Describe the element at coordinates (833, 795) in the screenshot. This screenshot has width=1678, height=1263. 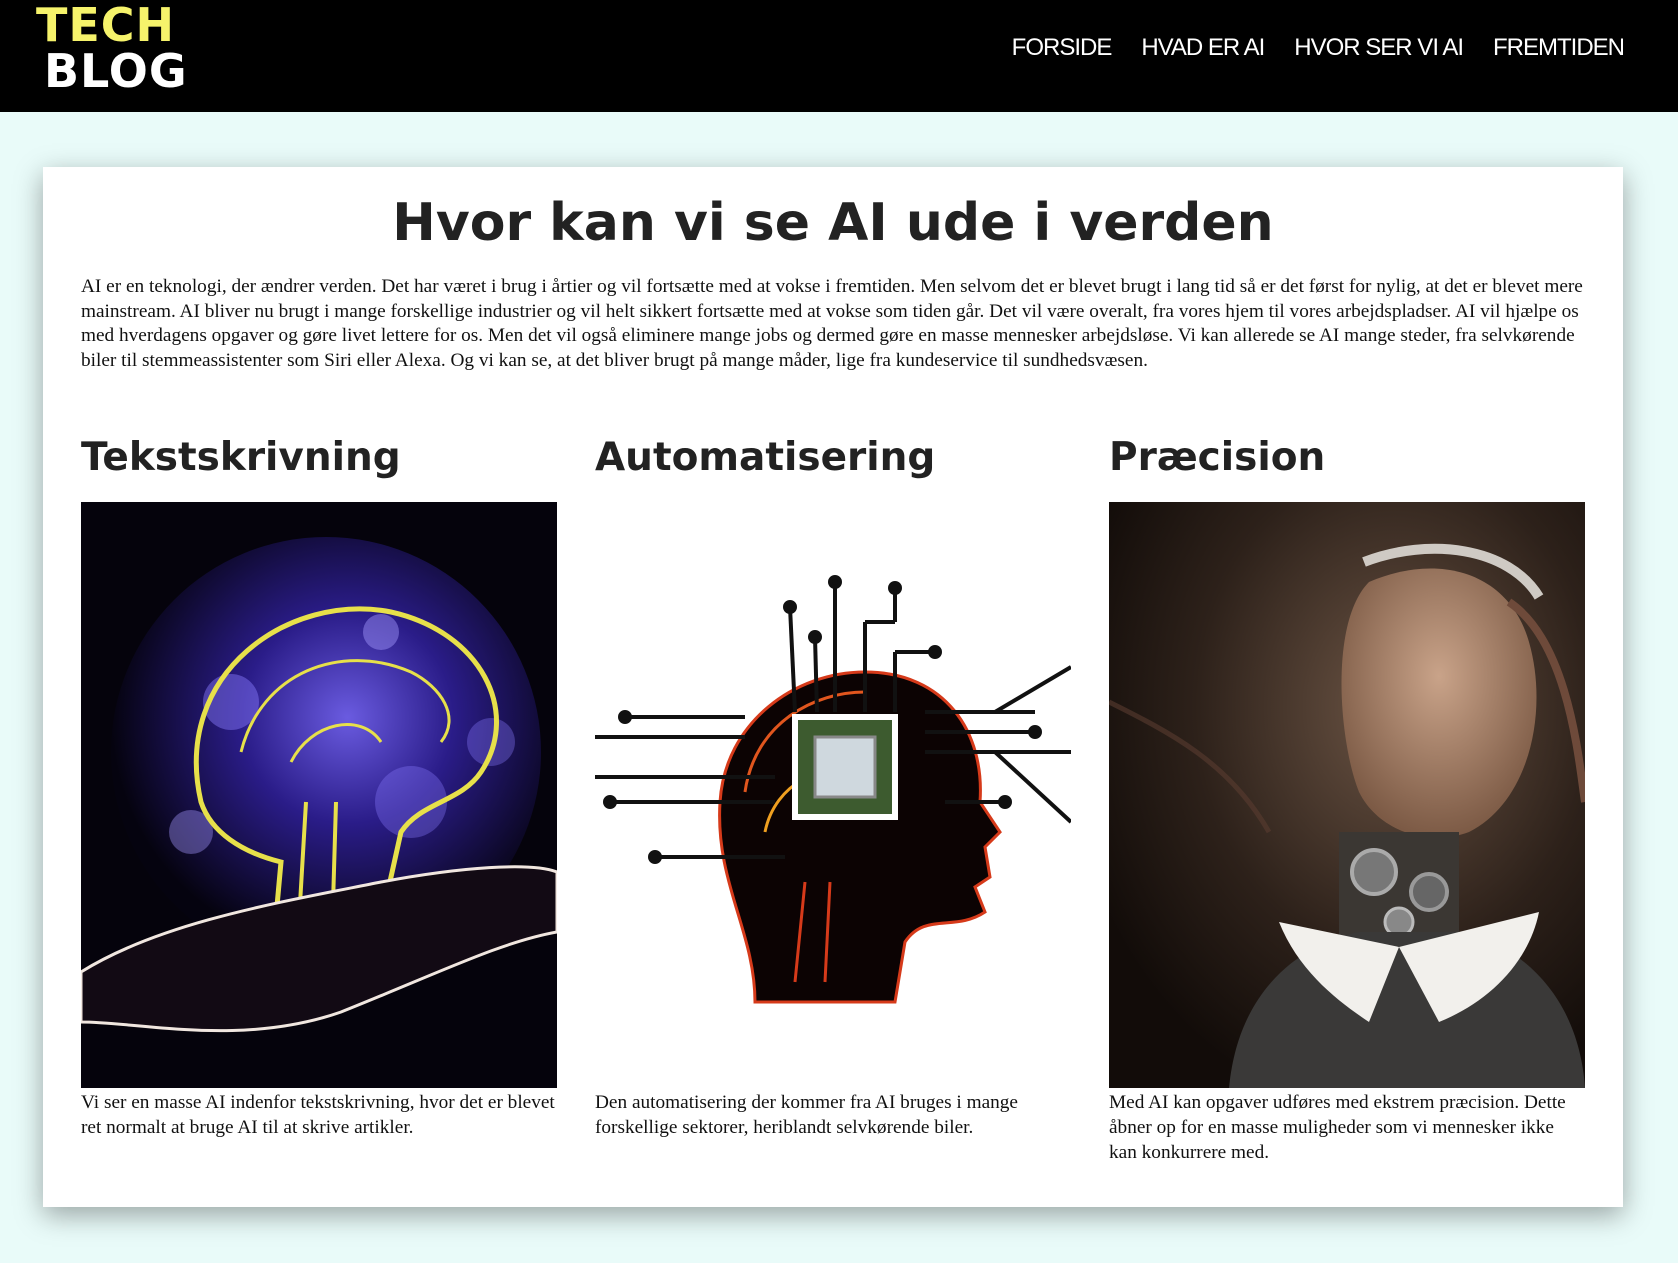
I see `chip-head-image` at that location.